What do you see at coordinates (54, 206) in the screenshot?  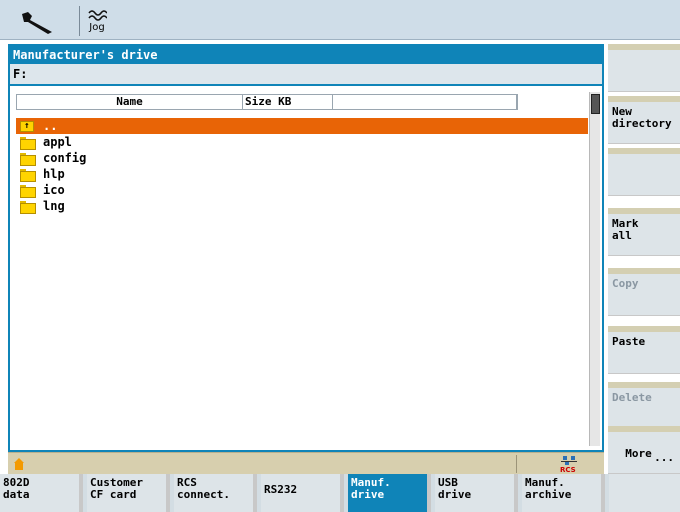 I see `list-item-label: lng` at bounding box center [54, 206].